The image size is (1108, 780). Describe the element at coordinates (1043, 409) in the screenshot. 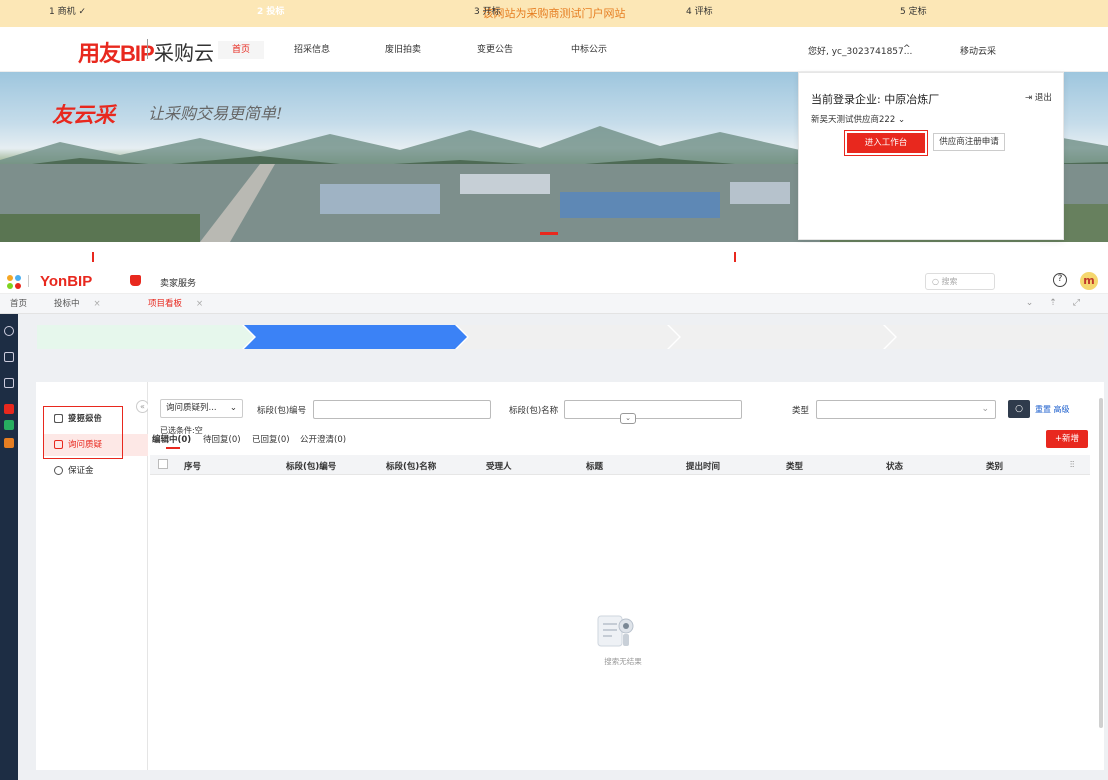

I see `reset-link: 重置` at that location.